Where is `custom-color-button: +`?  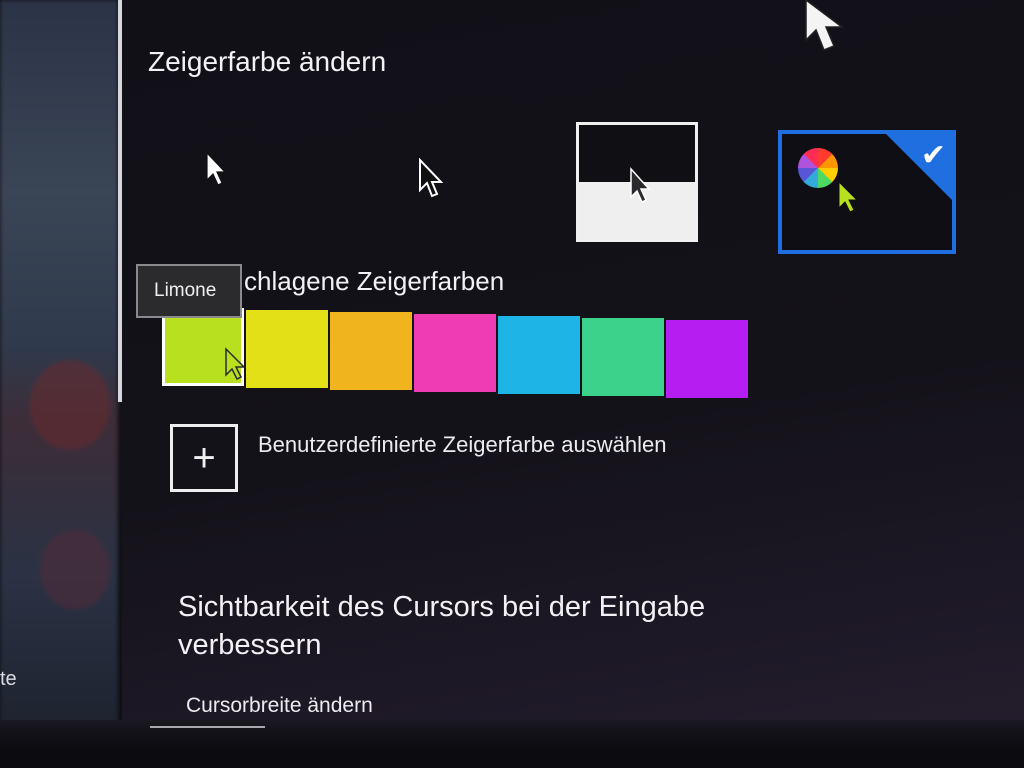 custom-color-button: + is located at coordinates (204, 458).